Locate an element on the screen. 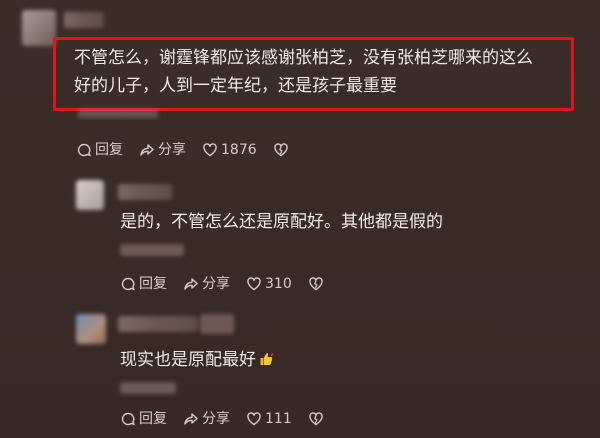  like-button: 1876 is located at coordinates (229, 150).